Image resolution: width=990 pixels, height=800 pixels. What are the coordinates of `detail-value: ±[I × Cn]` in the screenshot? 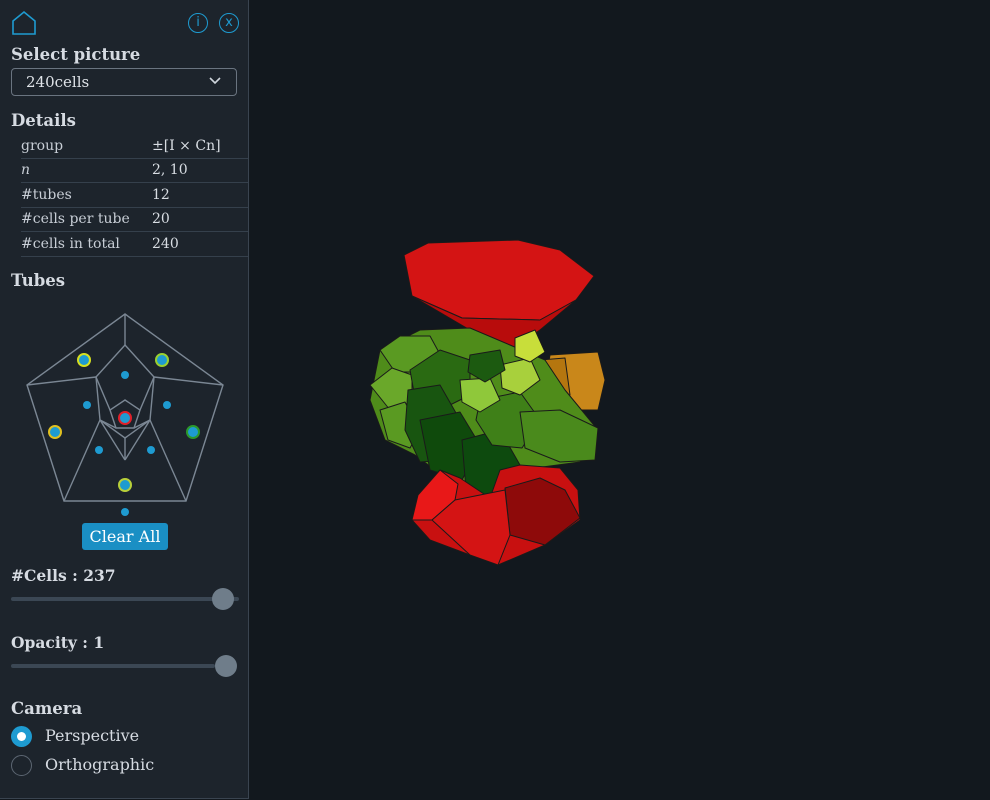 It's located at (200, 146).